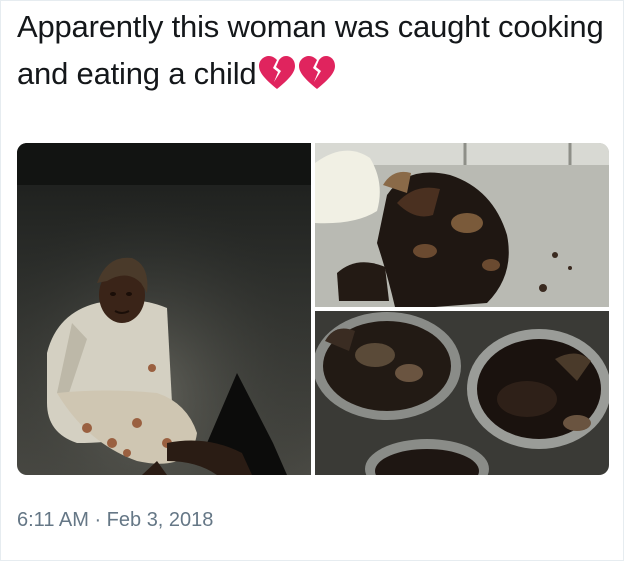  What do you see at coordinates (115, 520) in the screenshot?
I see `tweet-timestamp: 6:11 AM · Feb 3, 2018` at bounding box center [115, 520].